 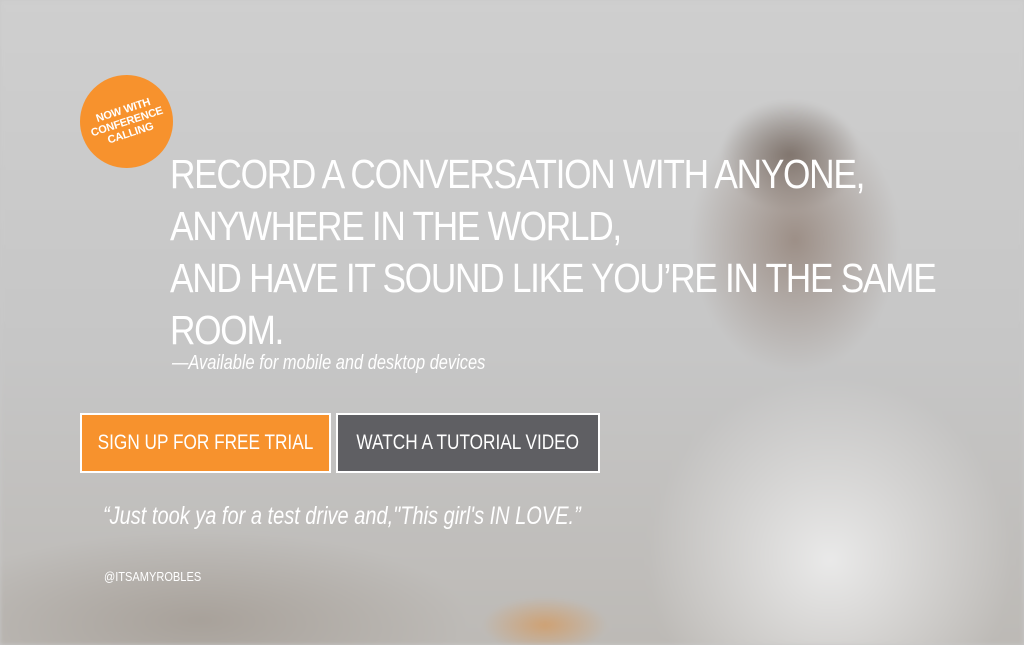 I want to click on testimonial-handle-link: @ITSAMYROBLES, so click(x=152, y=576).